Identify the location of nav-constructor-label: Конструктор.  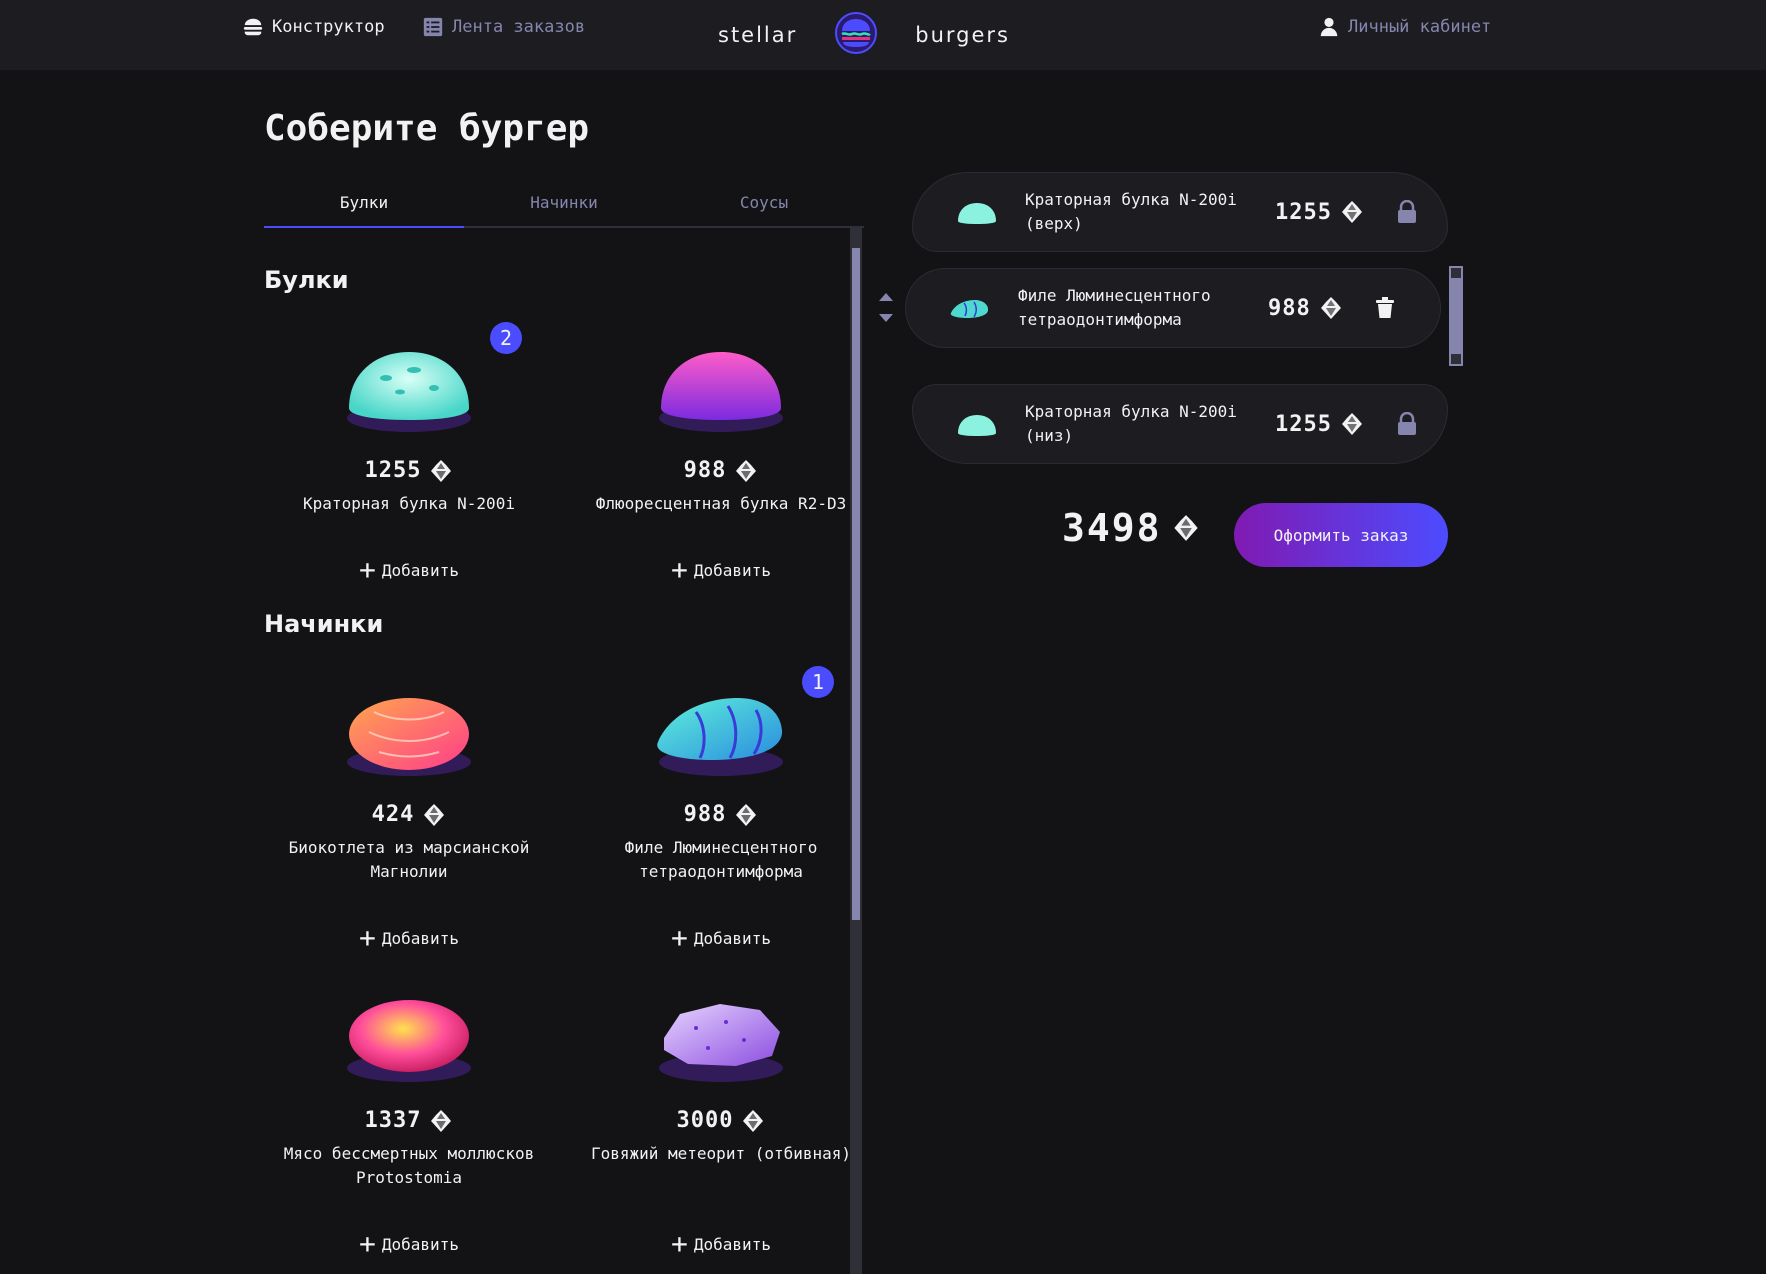
(328, 27).